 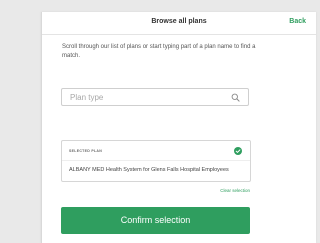 What do you see at coordinates (235, 97) in the screenshot?
I see `search-icon` at bounding box center [235, 97].